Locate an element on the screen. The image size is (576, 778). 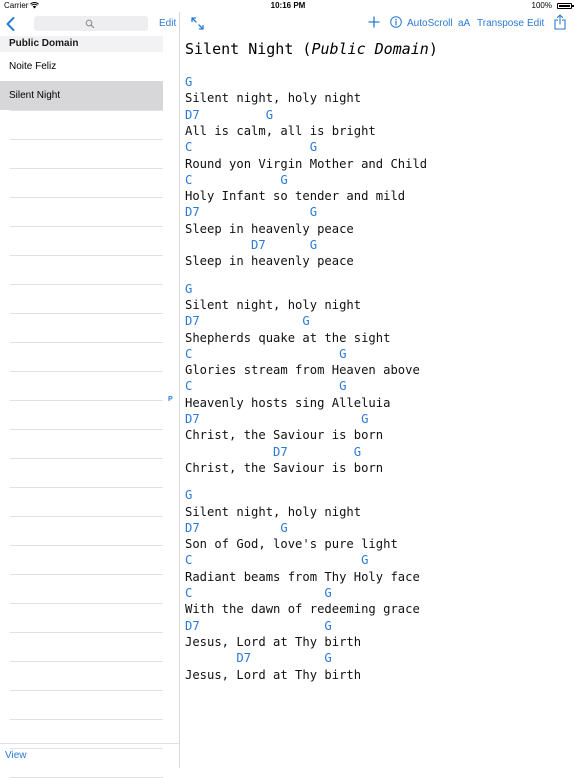
info-circle-icon is located at coordinates (396, 22).